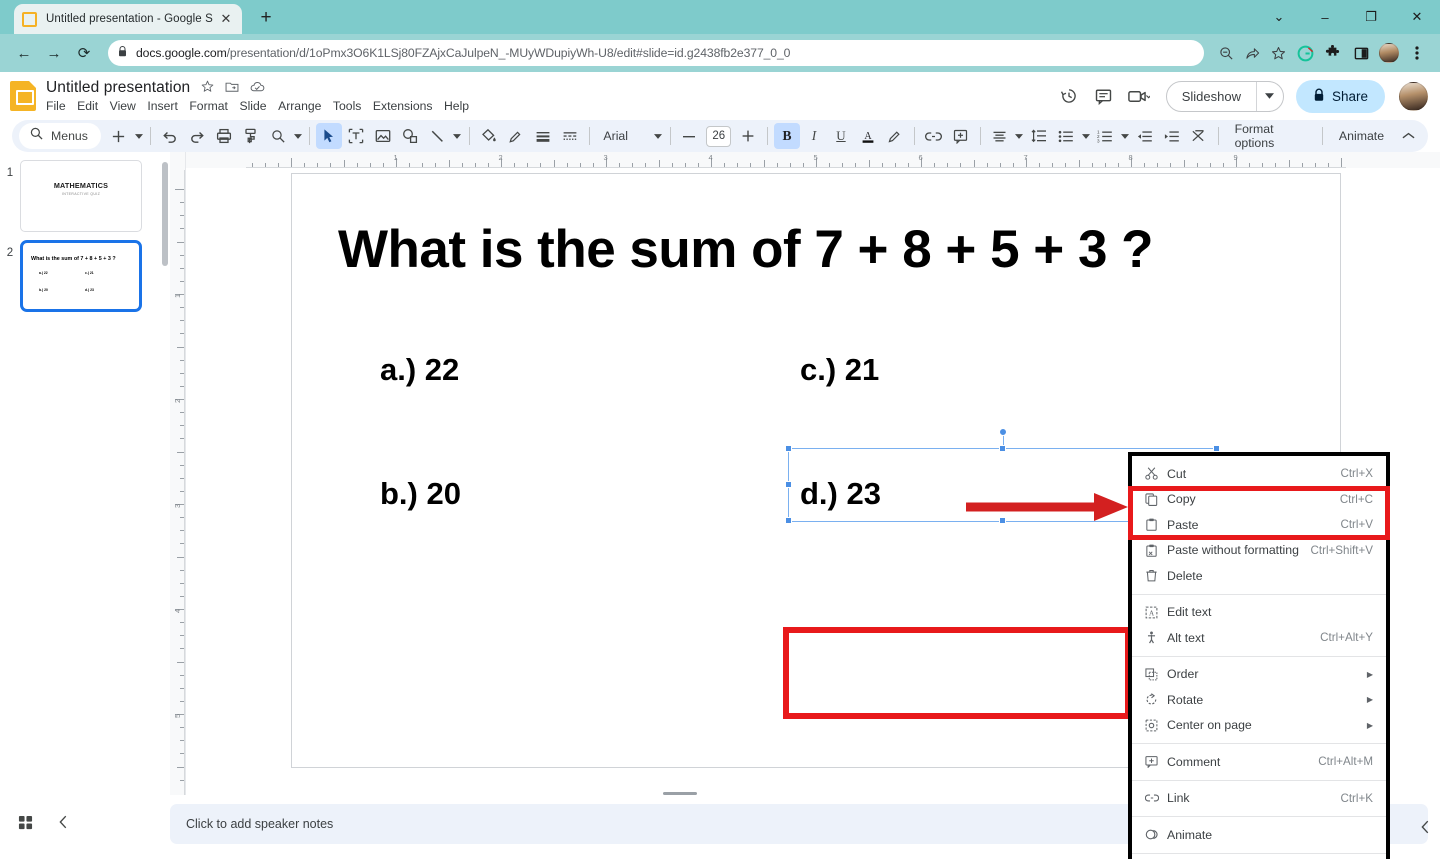  I want to click on slide-question: What is the sum of 7 + 8 + 5 + 3 ?, so click(833, 249).